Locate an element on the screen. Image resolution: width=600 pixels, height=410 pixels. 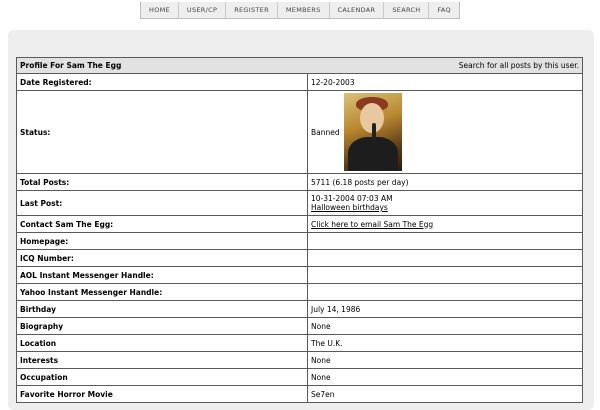
date-registered-label: Date Registered: is located at coordinates (162, 82).